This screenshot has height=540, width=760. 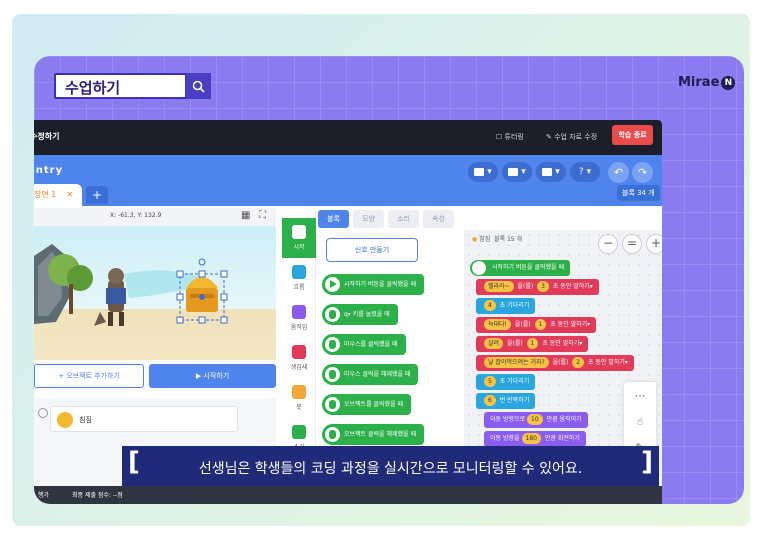 What do you see at coordinates (632, 135) in the screenshot?
I see `exit-lesson-button: 학습 종료` at bounding box center [632, 135].